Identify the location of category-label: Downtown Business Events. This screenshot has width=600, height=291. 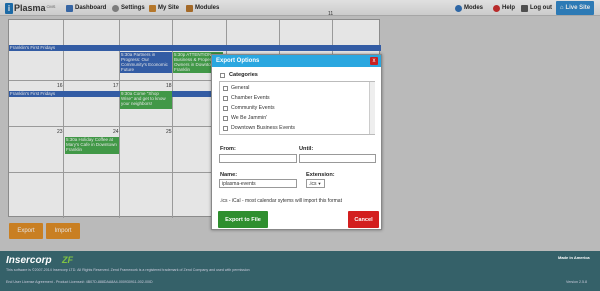
(263, 128).